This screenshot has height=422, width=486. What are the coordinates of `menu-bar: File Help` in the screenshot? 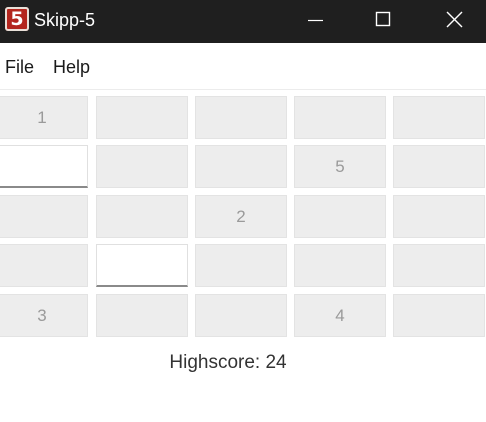 It's located at (243, 66).